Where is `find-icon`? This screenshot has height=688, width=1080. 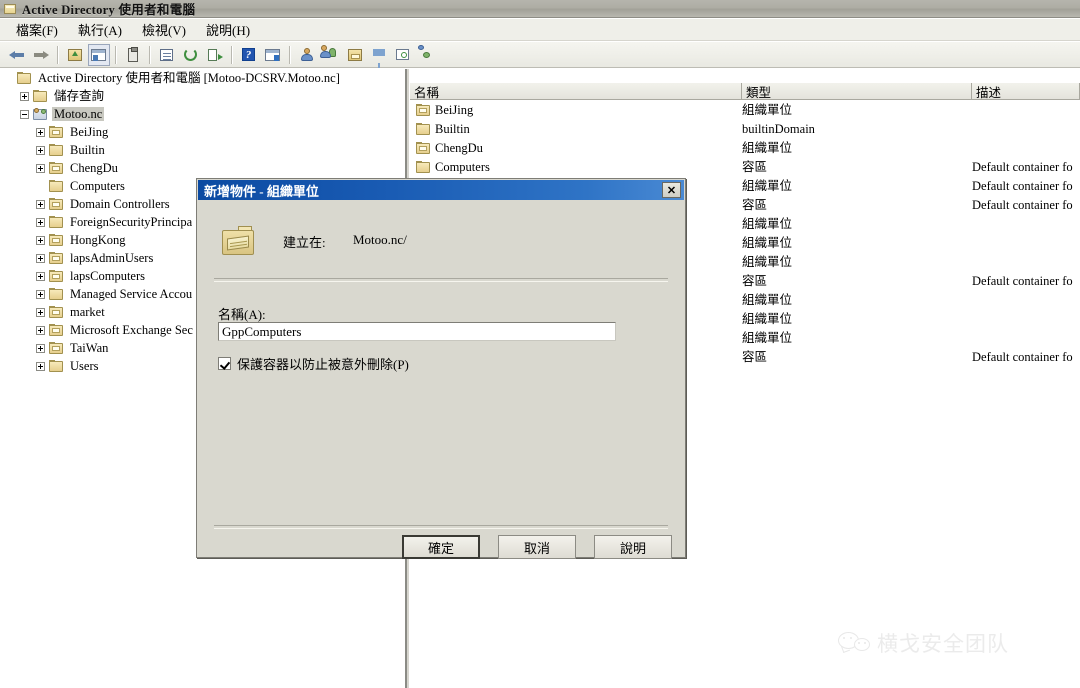 find-icon is located at coordinates (403, 55).